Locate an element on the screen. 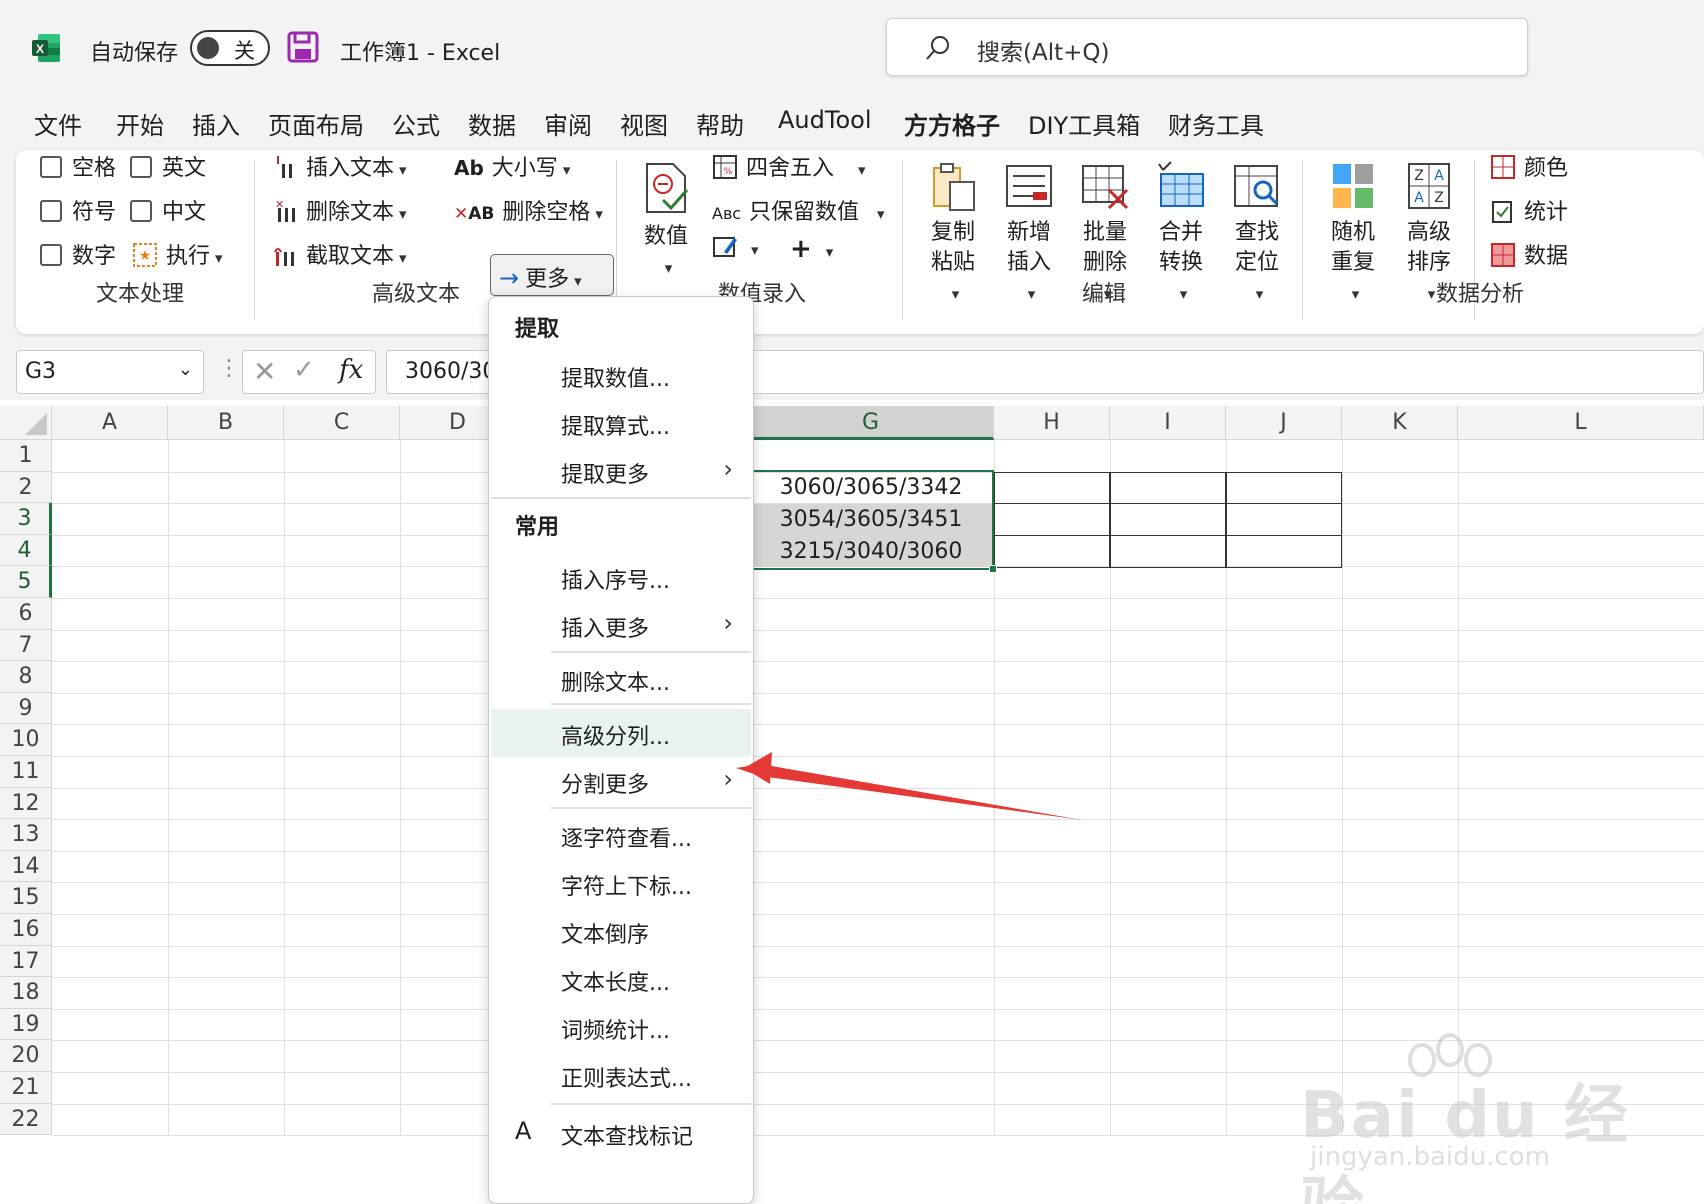 This screenshot has width=1704, height=1204. row-header-16: 16 is located at coordinates (26, 930).